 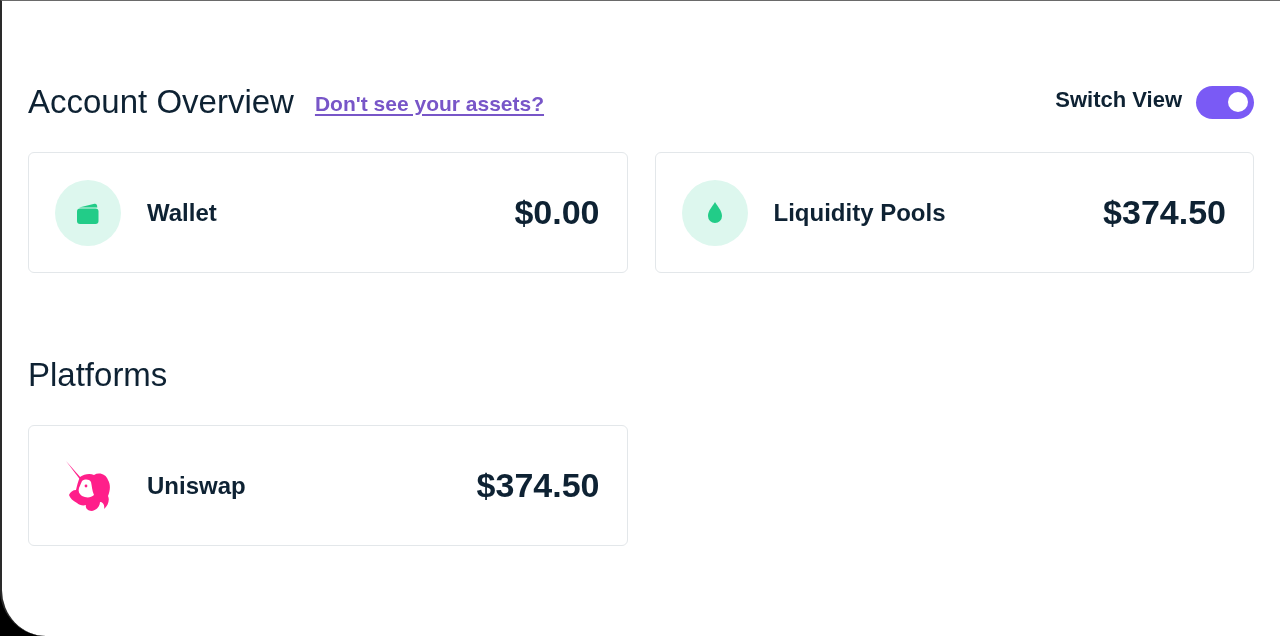 What do you see at coordinates (714, 212) in the screenshot?
I see `drop-icon` at bounding box center [714, 212].